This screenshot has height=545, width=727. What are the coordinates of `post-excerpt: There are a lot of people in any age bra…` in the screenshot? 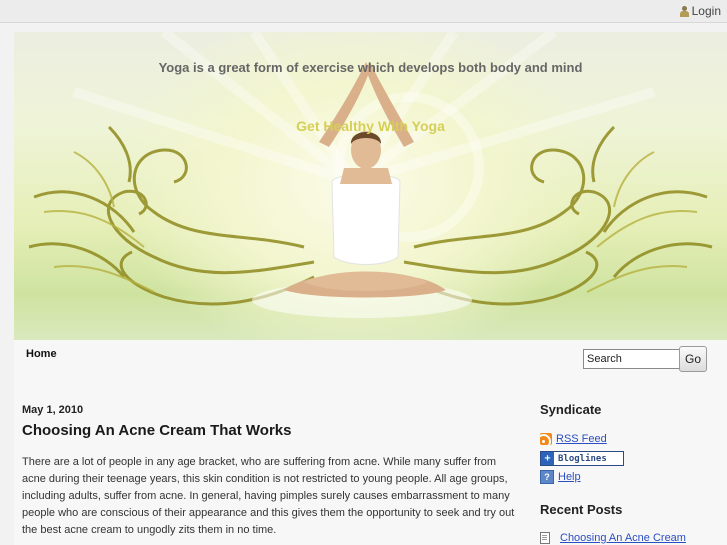 It's located at (272, 496).